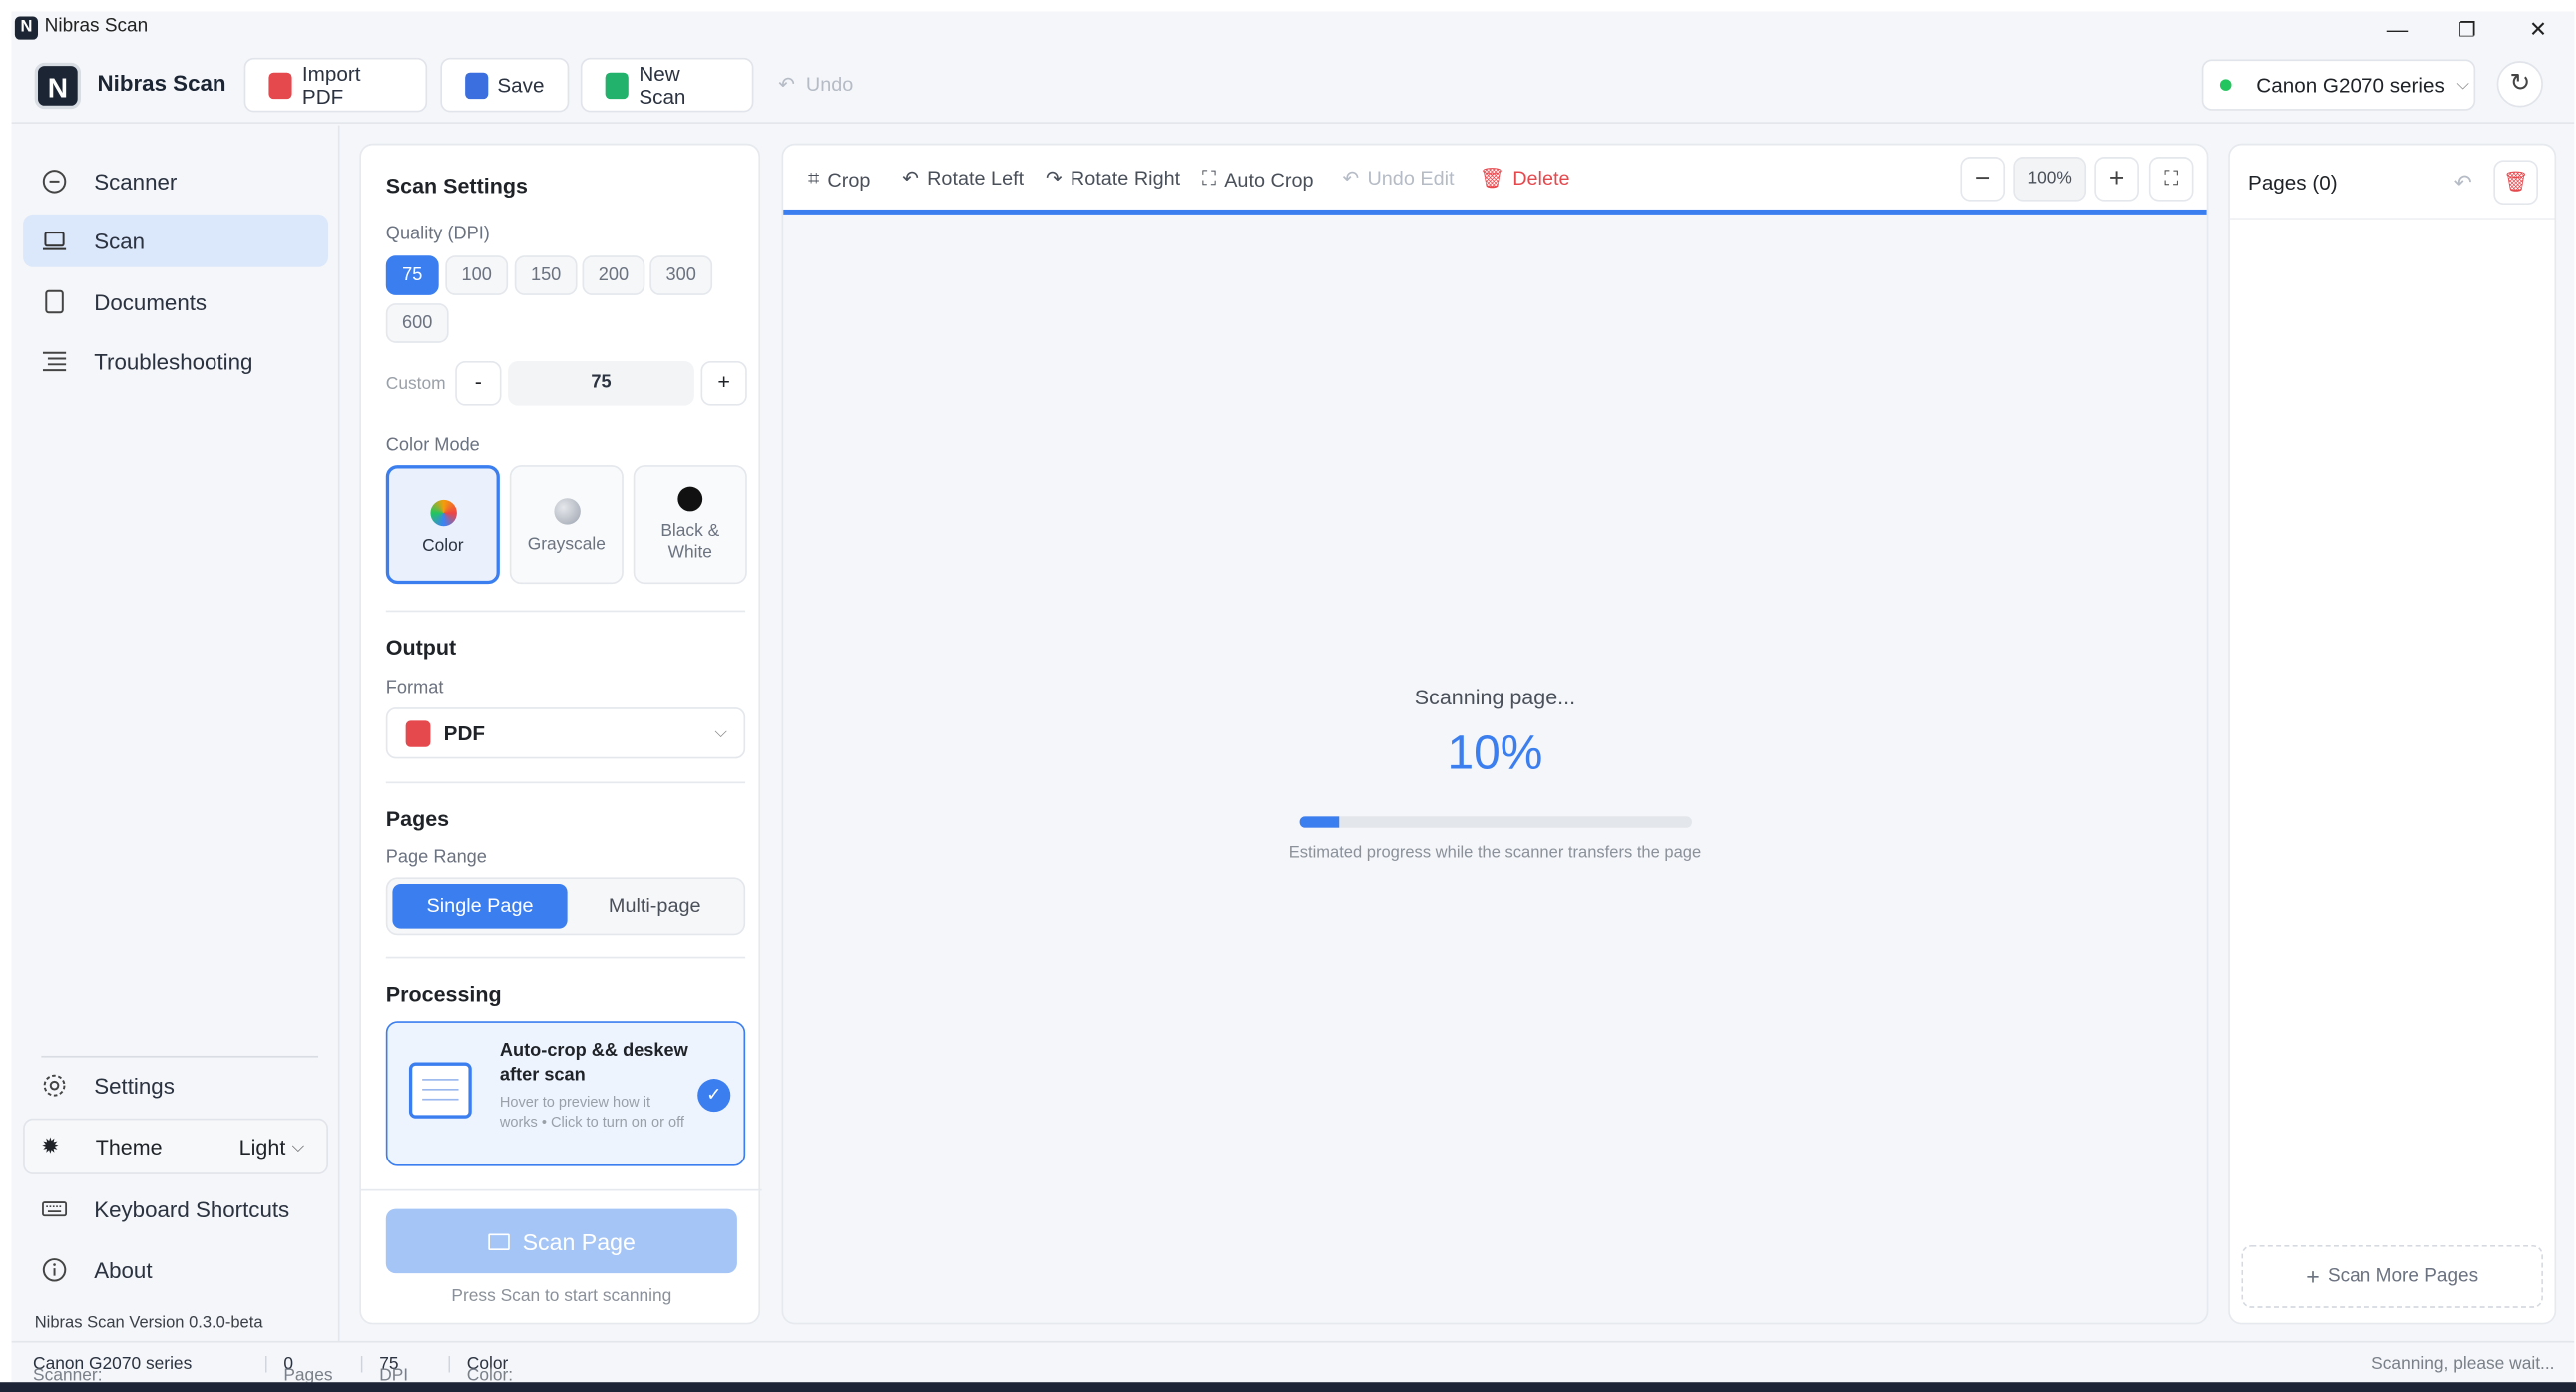  Describe the element at coordinates (546, 275) in the screenshot. I see `dpi-option-150: 150` at that location.